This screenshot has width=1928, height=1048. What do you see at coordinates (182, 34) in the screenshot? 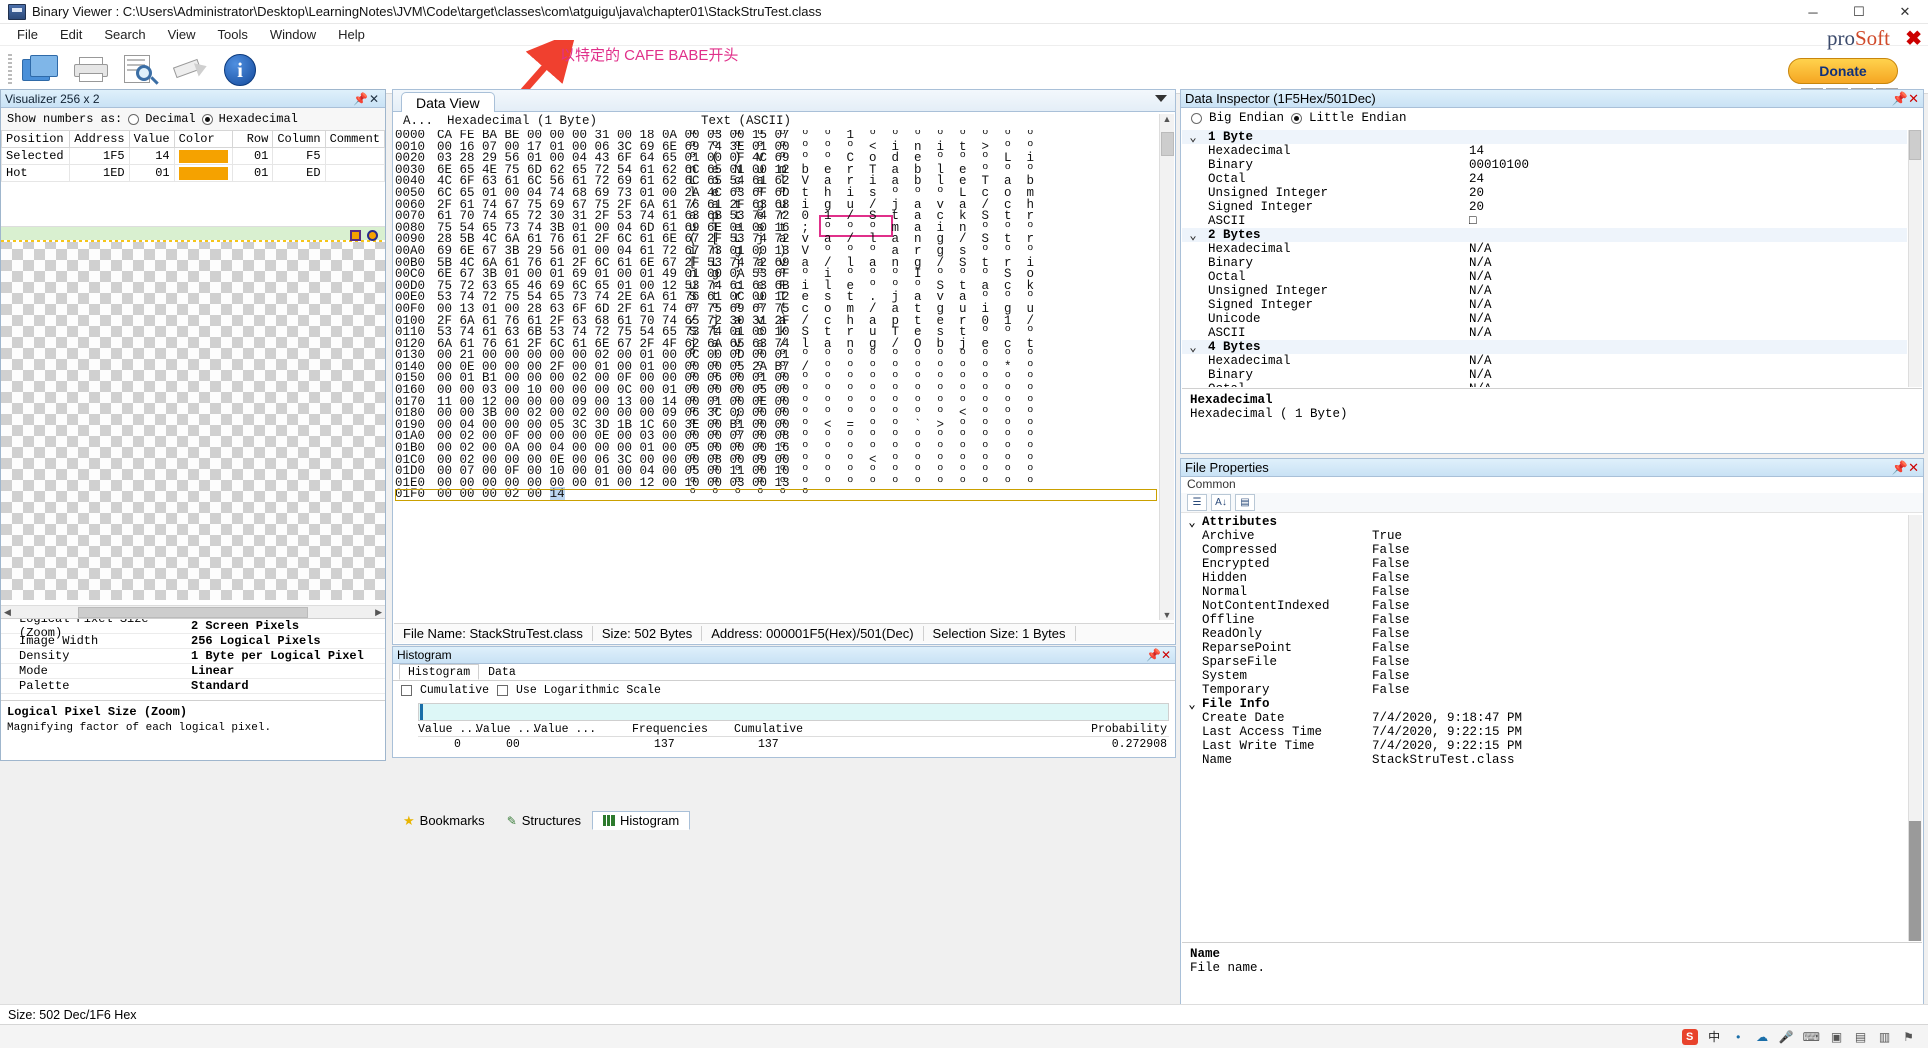
I see `menu-item-view: View` at bounding box center [182, 34].